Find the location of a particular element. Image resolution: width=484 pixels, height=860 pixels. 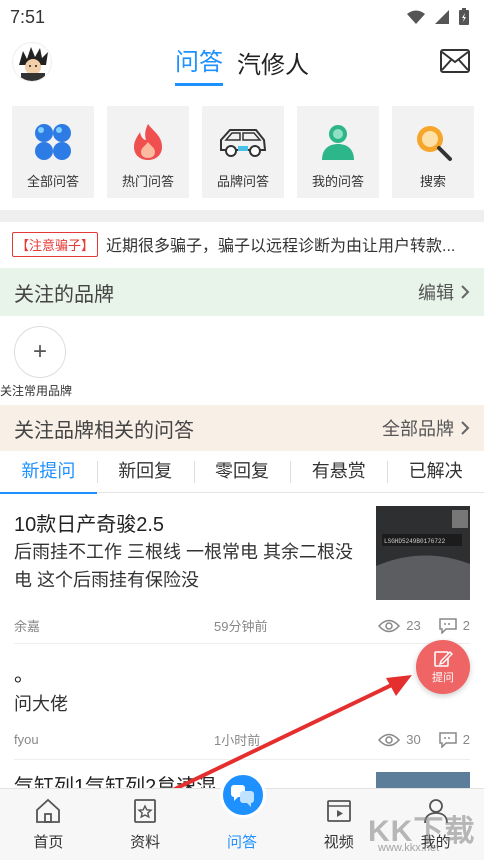

header-tabs: 问答 汽修人 is located at coordinates (242, 64).